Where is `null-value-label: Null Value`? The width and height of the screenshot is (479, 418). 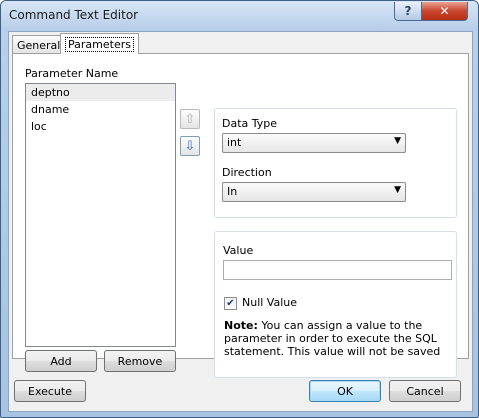 null-value-label: Null Value is located at coordinates (269, 302).